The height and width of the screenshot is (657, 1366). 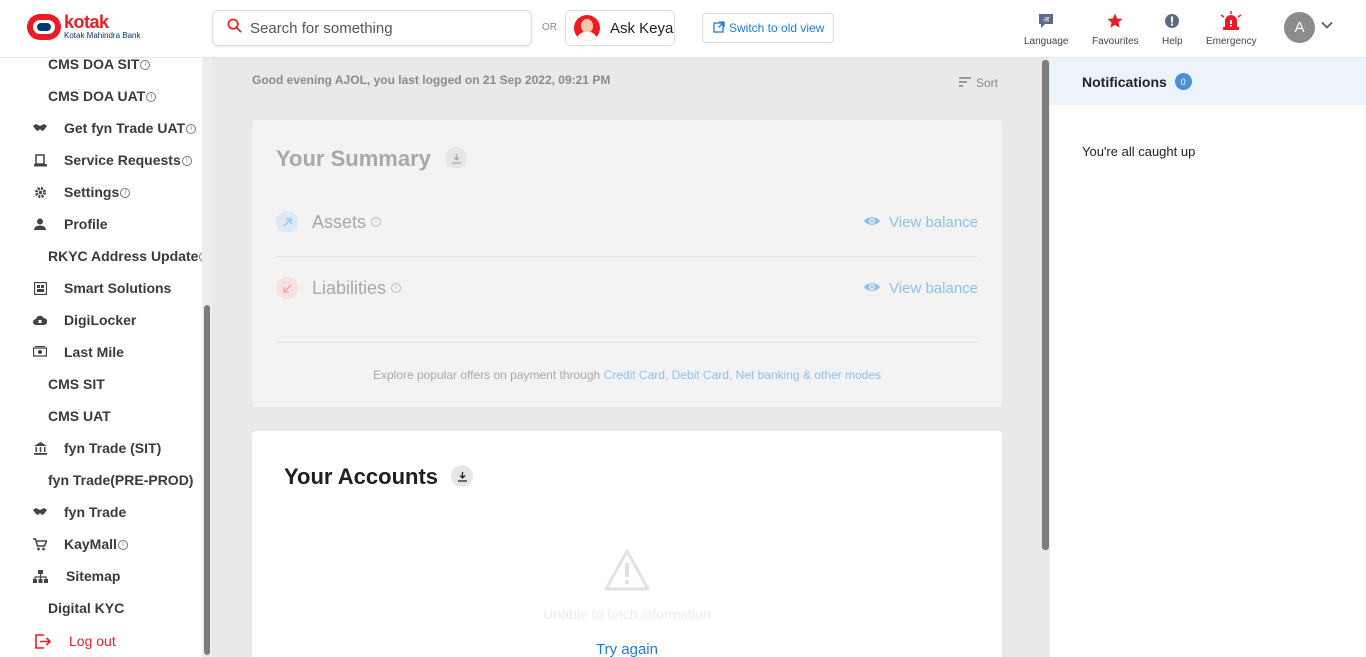 What do you see at coordinates (95, 512) in the screenshot?
I see `sidebar-item-label: fyn Trade` at bounding box center [95, 512].